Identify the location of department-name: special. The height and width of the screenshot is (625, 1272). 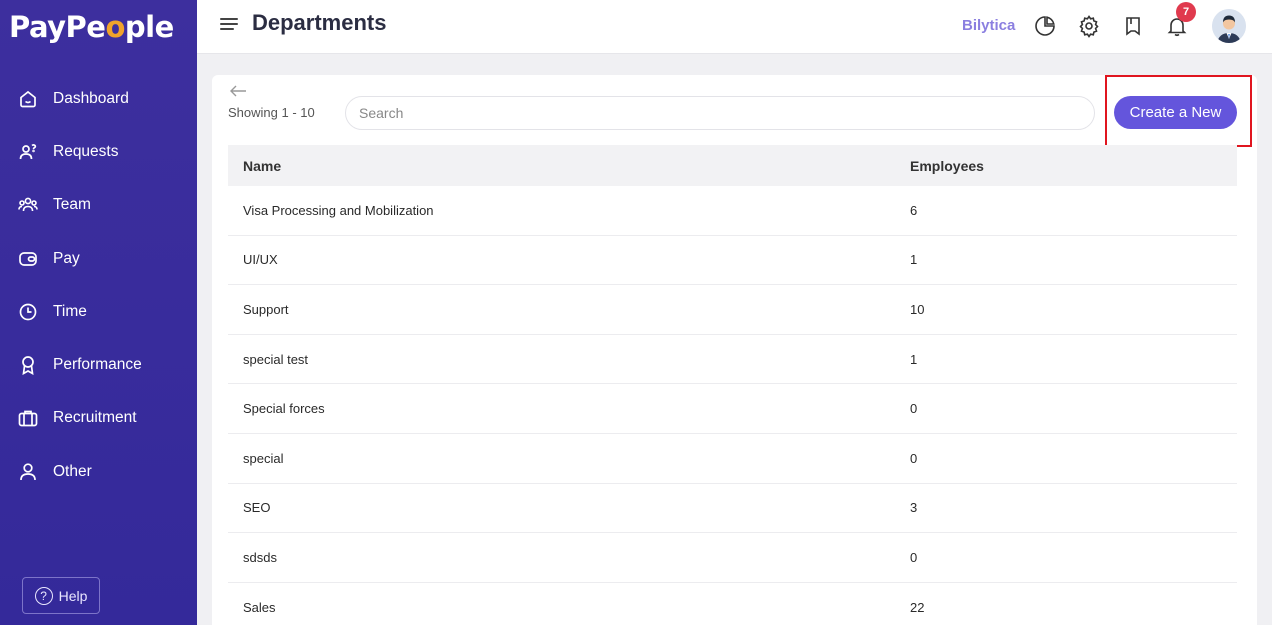
(263, 458).